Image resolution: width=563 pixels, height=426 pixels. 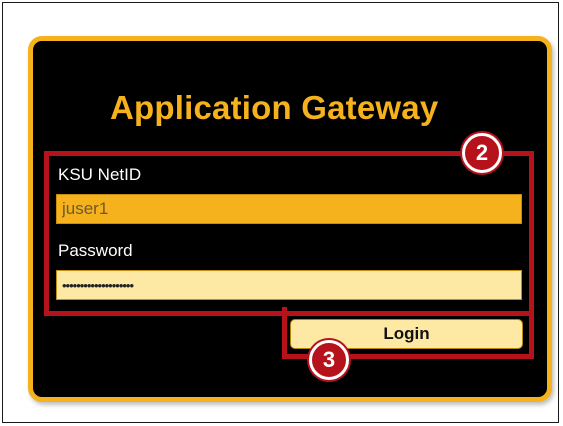 What do you see at coordinates (482, 153) in the screenshot?
I see `step-2-badge: 2` at bounding box center [482, 153].